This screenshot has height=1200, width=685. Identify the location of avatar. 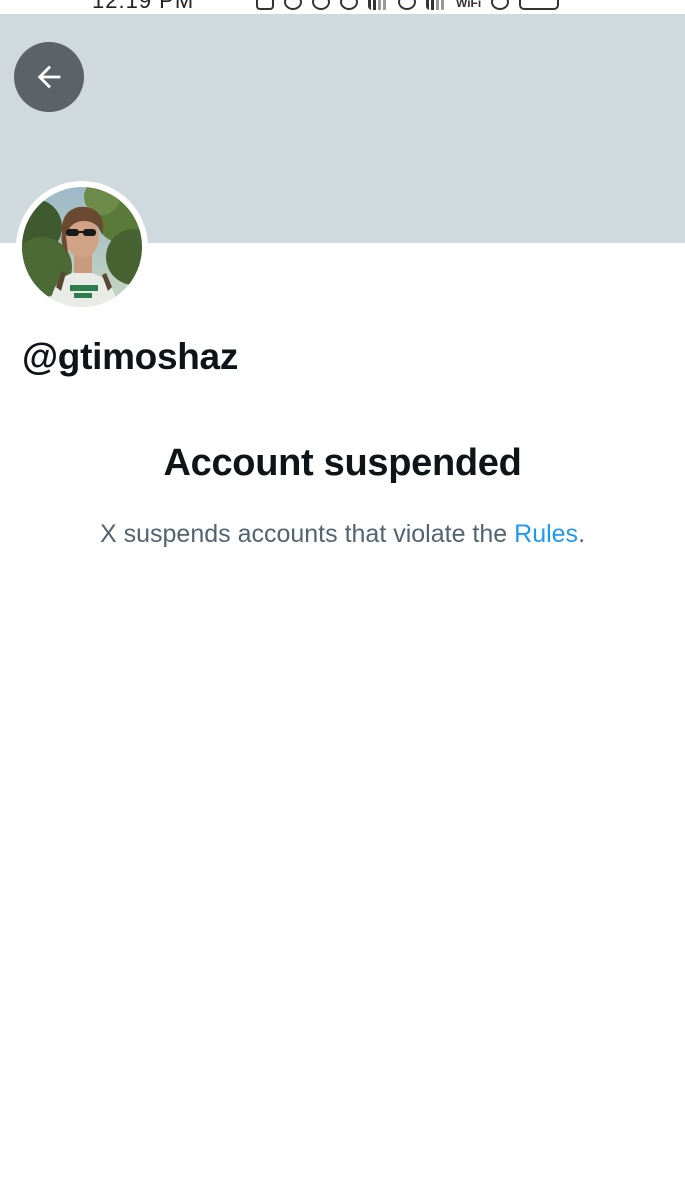
(82, 247).